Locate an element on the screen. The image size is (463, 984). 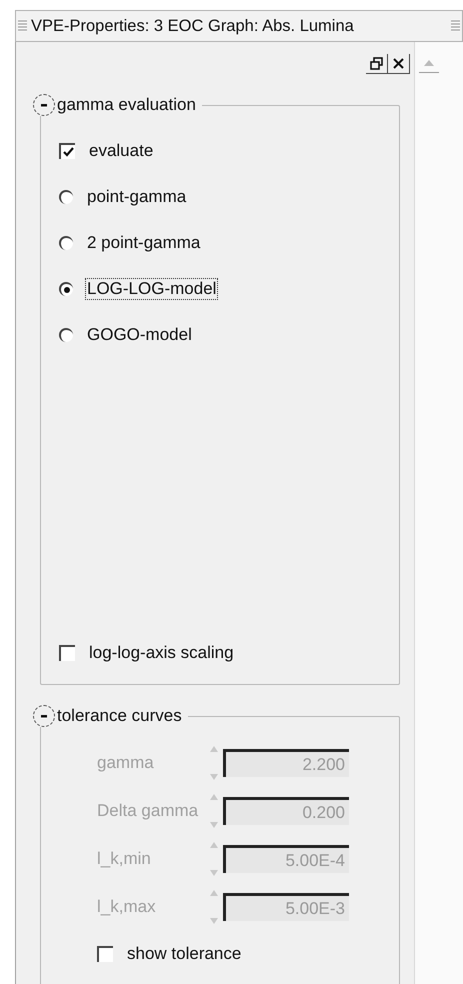
radio-label: LOG-LOG-model is located at coordinates (151, 289).